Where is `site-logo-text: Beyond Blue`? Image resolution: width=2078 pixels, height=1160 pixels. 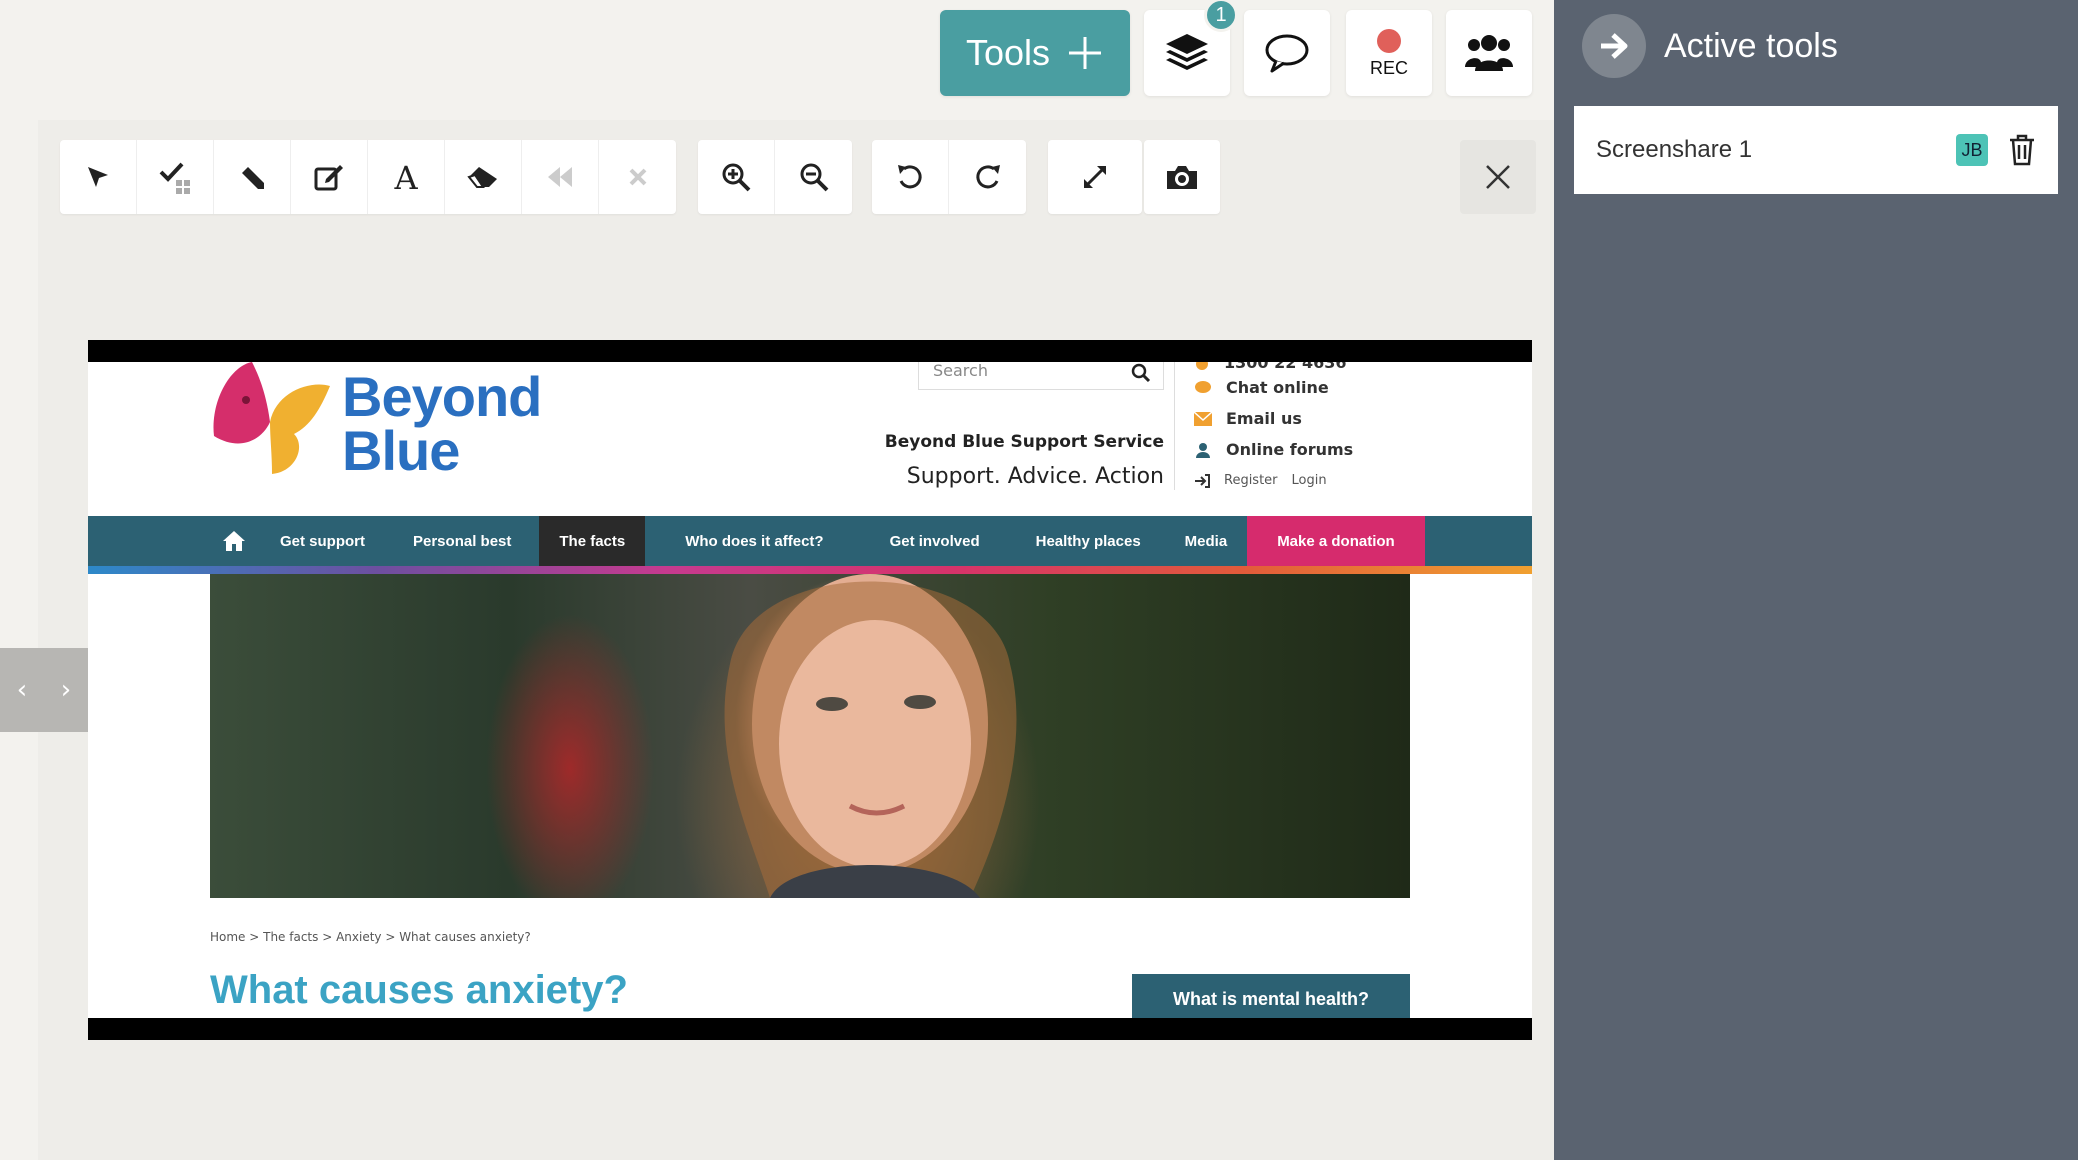
site-logo-text: Beyond Blue is located at coordinates (442, 425).